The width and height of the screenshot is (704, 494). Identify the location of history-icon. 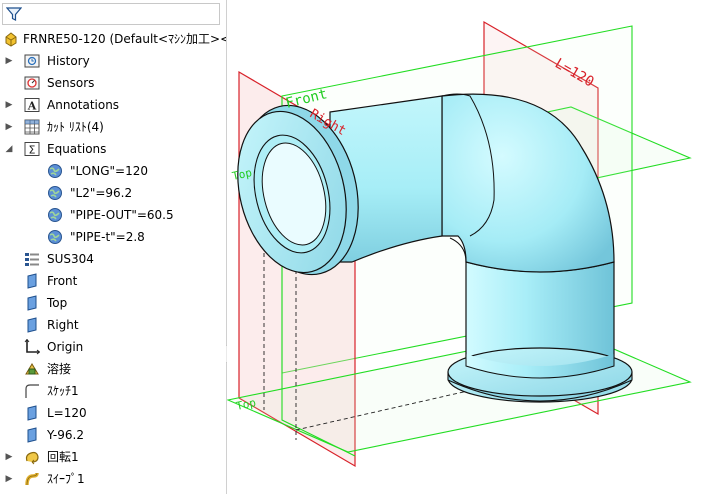
(32, 61).